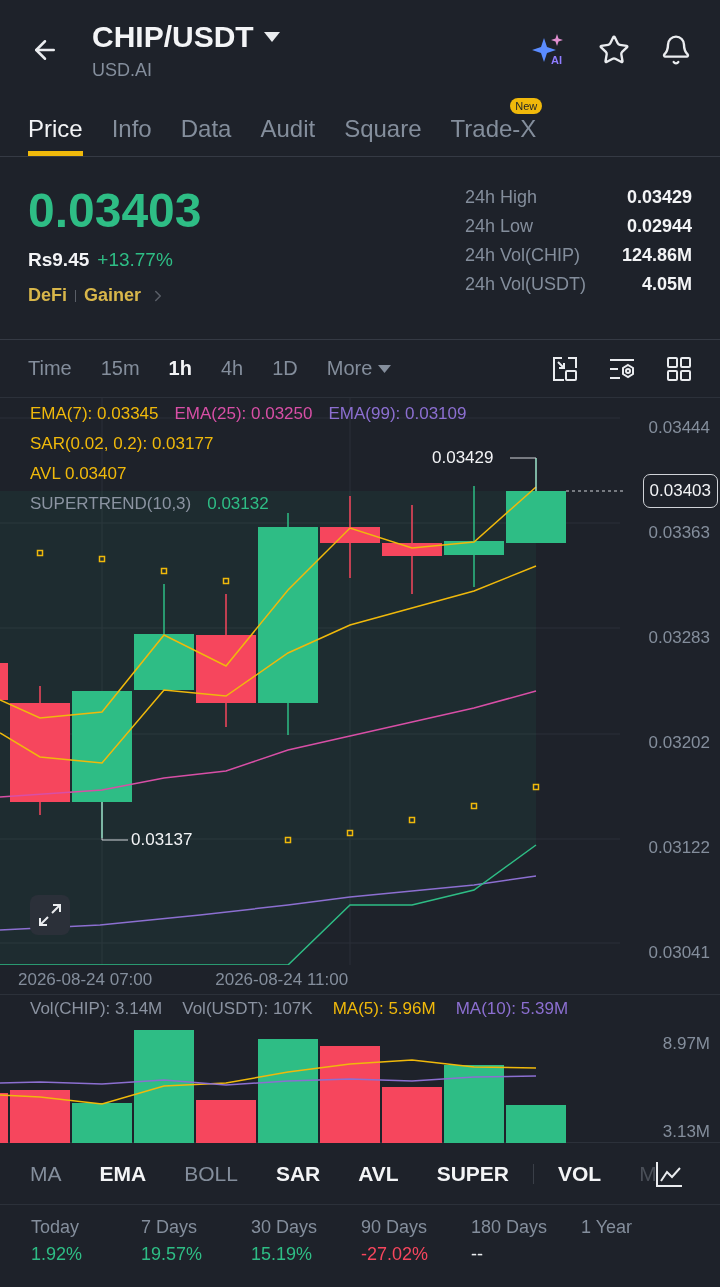 The height and width of the screenshot is (1287, 720). Describe the element at coordinates (135, 260) in the screenshot. I see `price-change: +13.77%` at that location.